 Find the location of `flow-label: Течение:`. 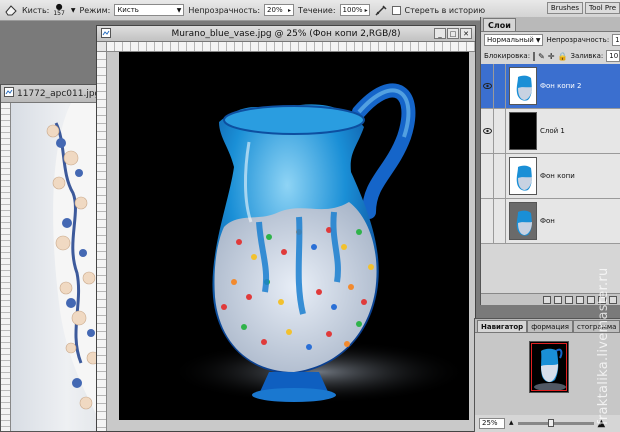

flow-label: Течение: is located at coordinates (317, 10).